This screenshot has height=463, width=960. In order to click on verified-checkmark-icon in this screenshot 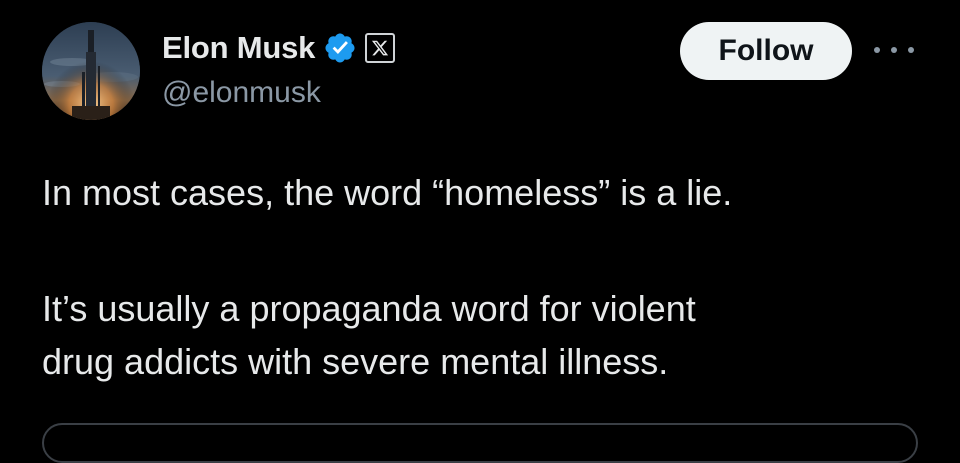, I will do `click(340, 48)`.